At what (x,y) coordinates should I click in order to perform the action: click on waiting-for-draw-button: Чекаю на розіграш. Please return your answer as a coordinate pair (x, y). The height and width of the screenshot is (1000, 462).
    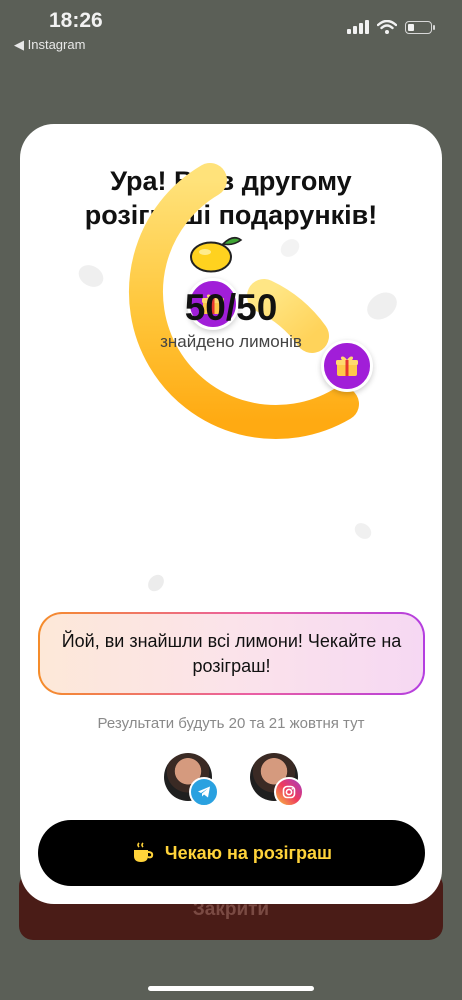
    Looking at the image, I should click on (231, 853).